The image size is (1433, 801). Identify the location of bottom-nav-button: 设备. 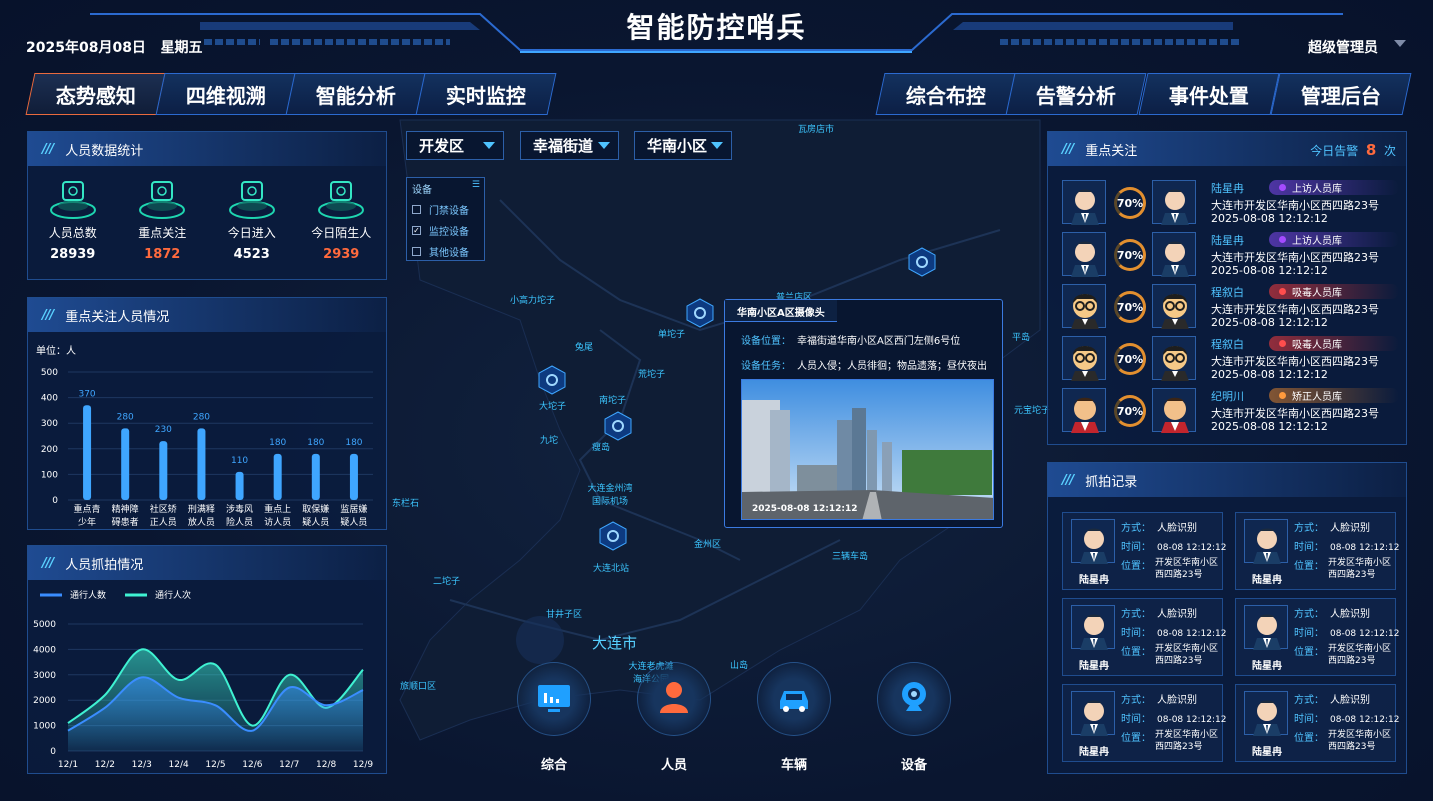
(914, 717).